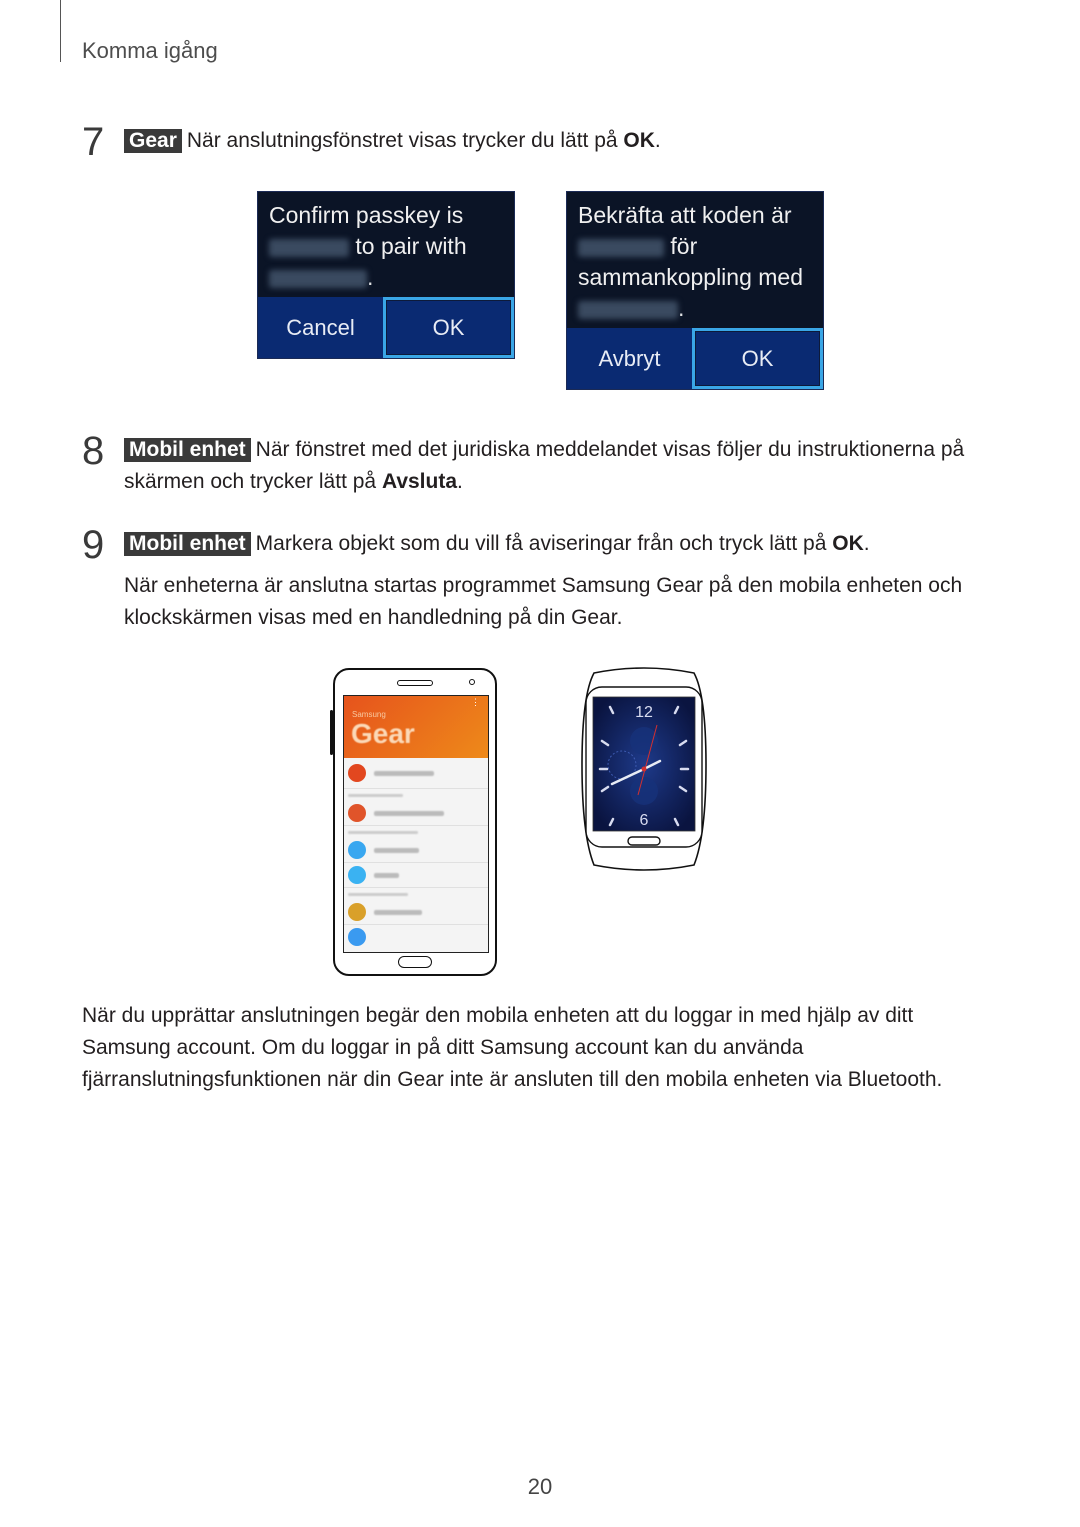 The height and width of the screenshot is (1527, 1080). What do you see at coordinates (357, 912) in the screenshot?
I see `notifications-icon` at bounding box center [357, 912].